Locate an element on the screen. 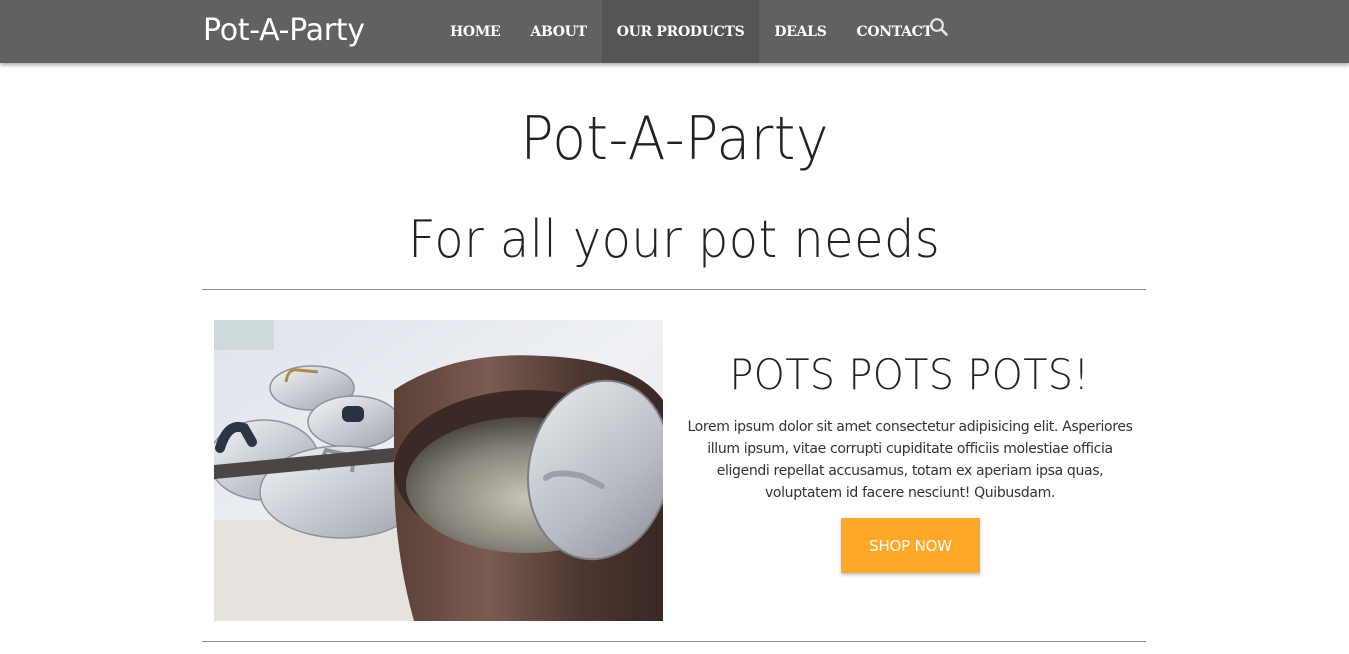 The height and width of the screenshot is (654, 1349). hero-subtitle: For all your pot needs is located at coordinates (674, 240).